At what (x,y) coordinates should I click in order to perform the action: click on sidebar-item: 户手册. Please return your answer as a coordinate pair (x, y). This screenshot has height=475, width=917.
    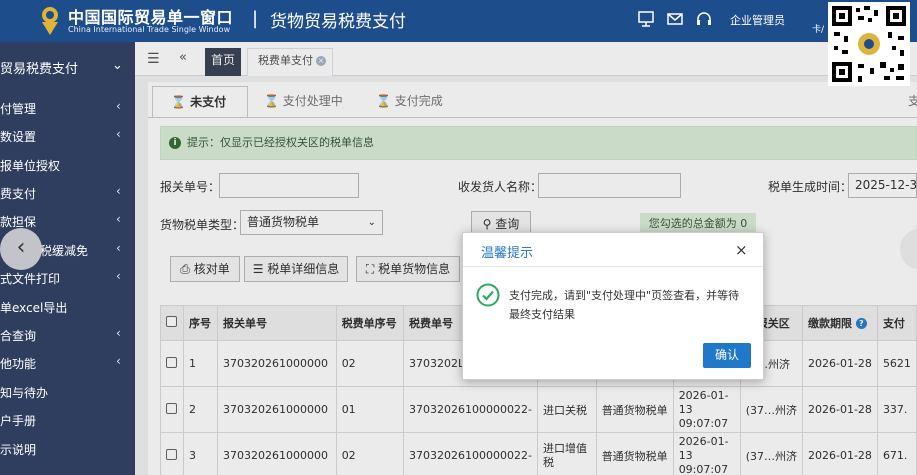
    Looking at the image, I should click on (67, 420).